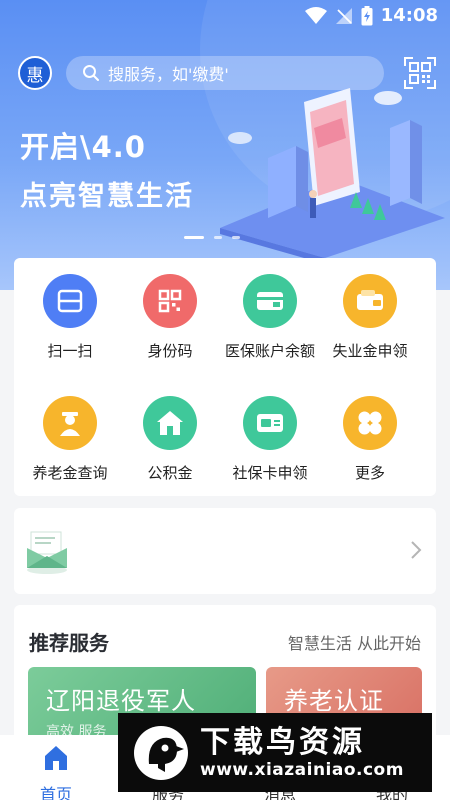 Image resolution: width=450 pixels, height=800 pixels. What do you see at coordinates (416, 550) in the screenshot?
I see `chevron-right-icon` at bounding box center [416, 550].